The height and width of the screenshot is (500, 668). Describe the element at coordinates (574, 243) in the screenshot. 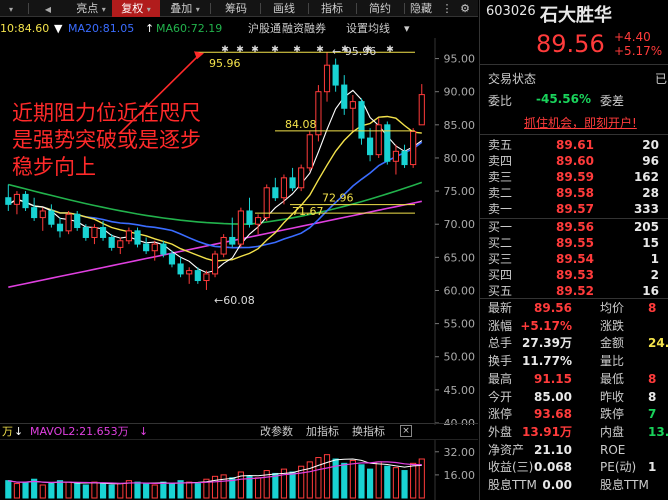

I see `bid-row: 买二 89.55 15` at that location.